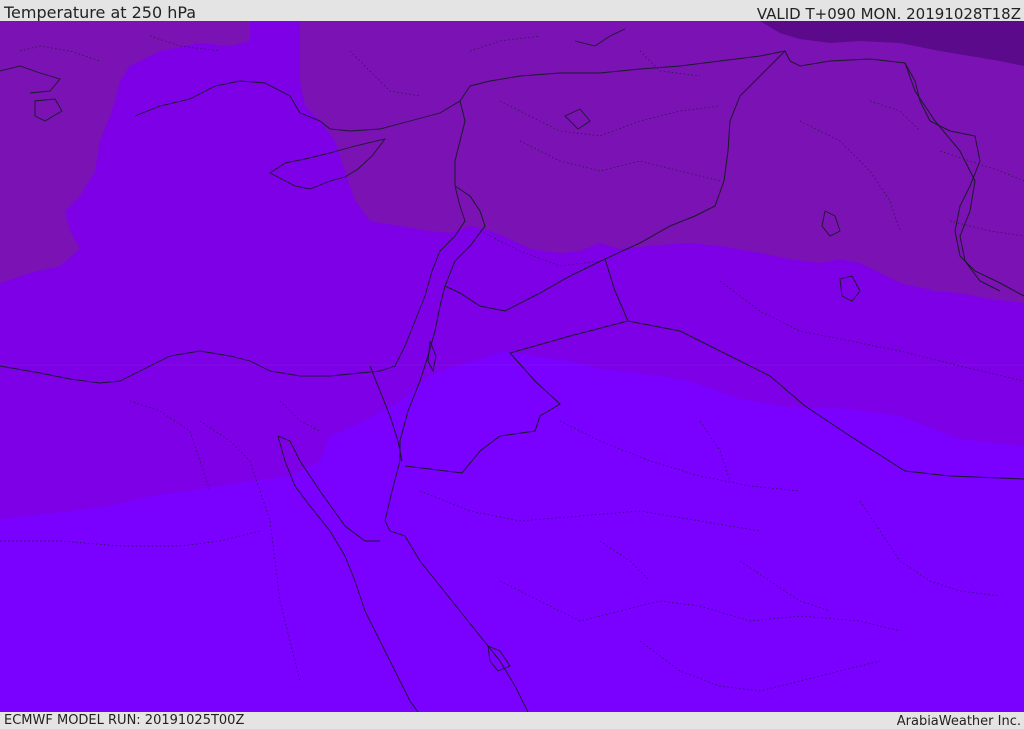 The image size is (1024, 729). I want to click on model-run-label: ECMWF MODEL RUN: 20191025T00Z, so click(124, 720).